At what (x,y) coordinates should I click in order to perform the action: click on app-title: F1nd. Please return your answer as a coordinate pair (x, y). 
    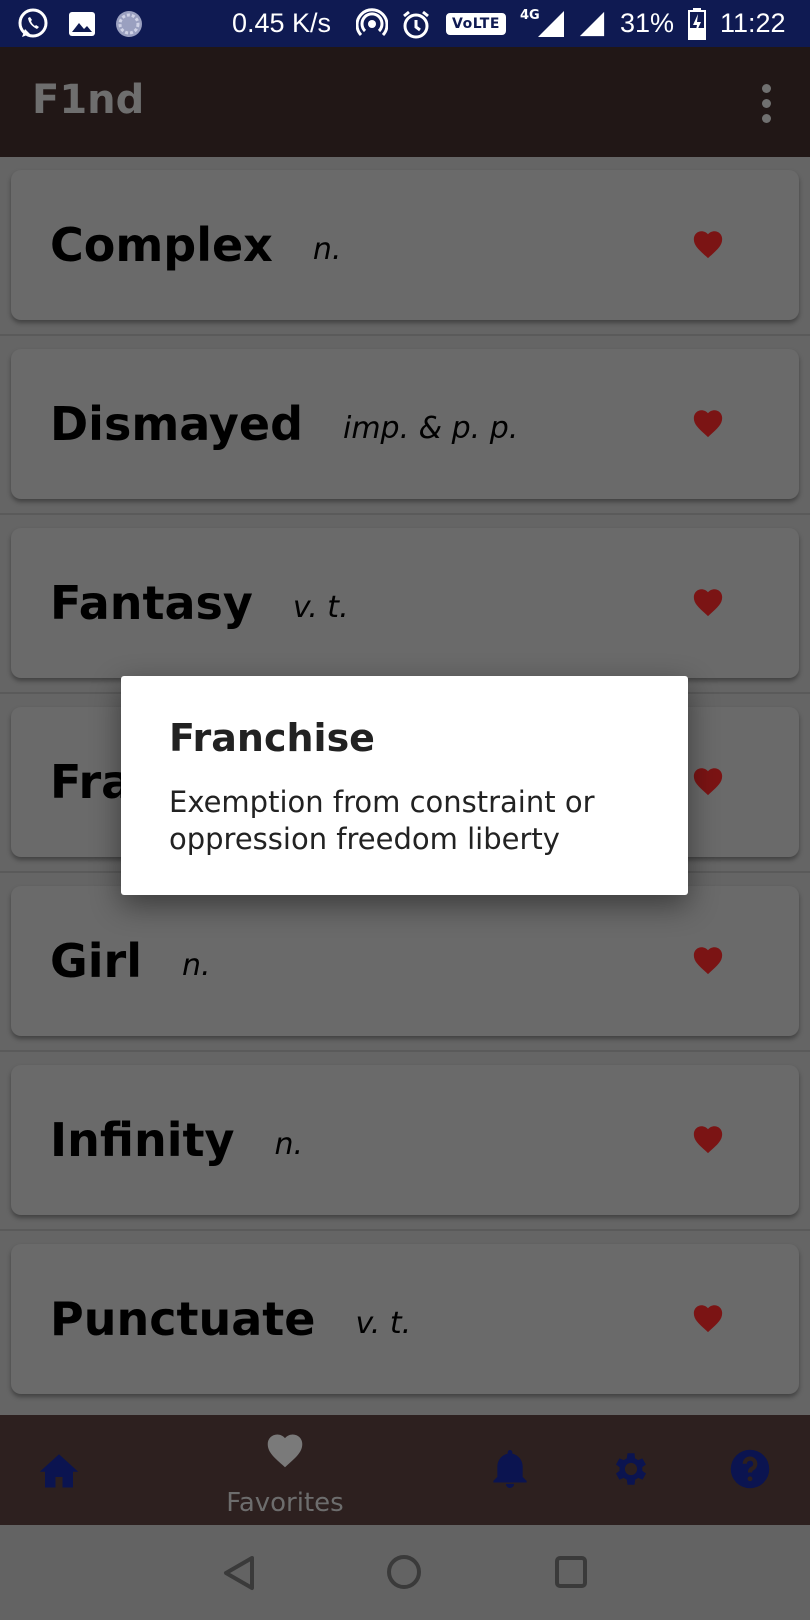
    Looking at the image, I should click on (88, 100).